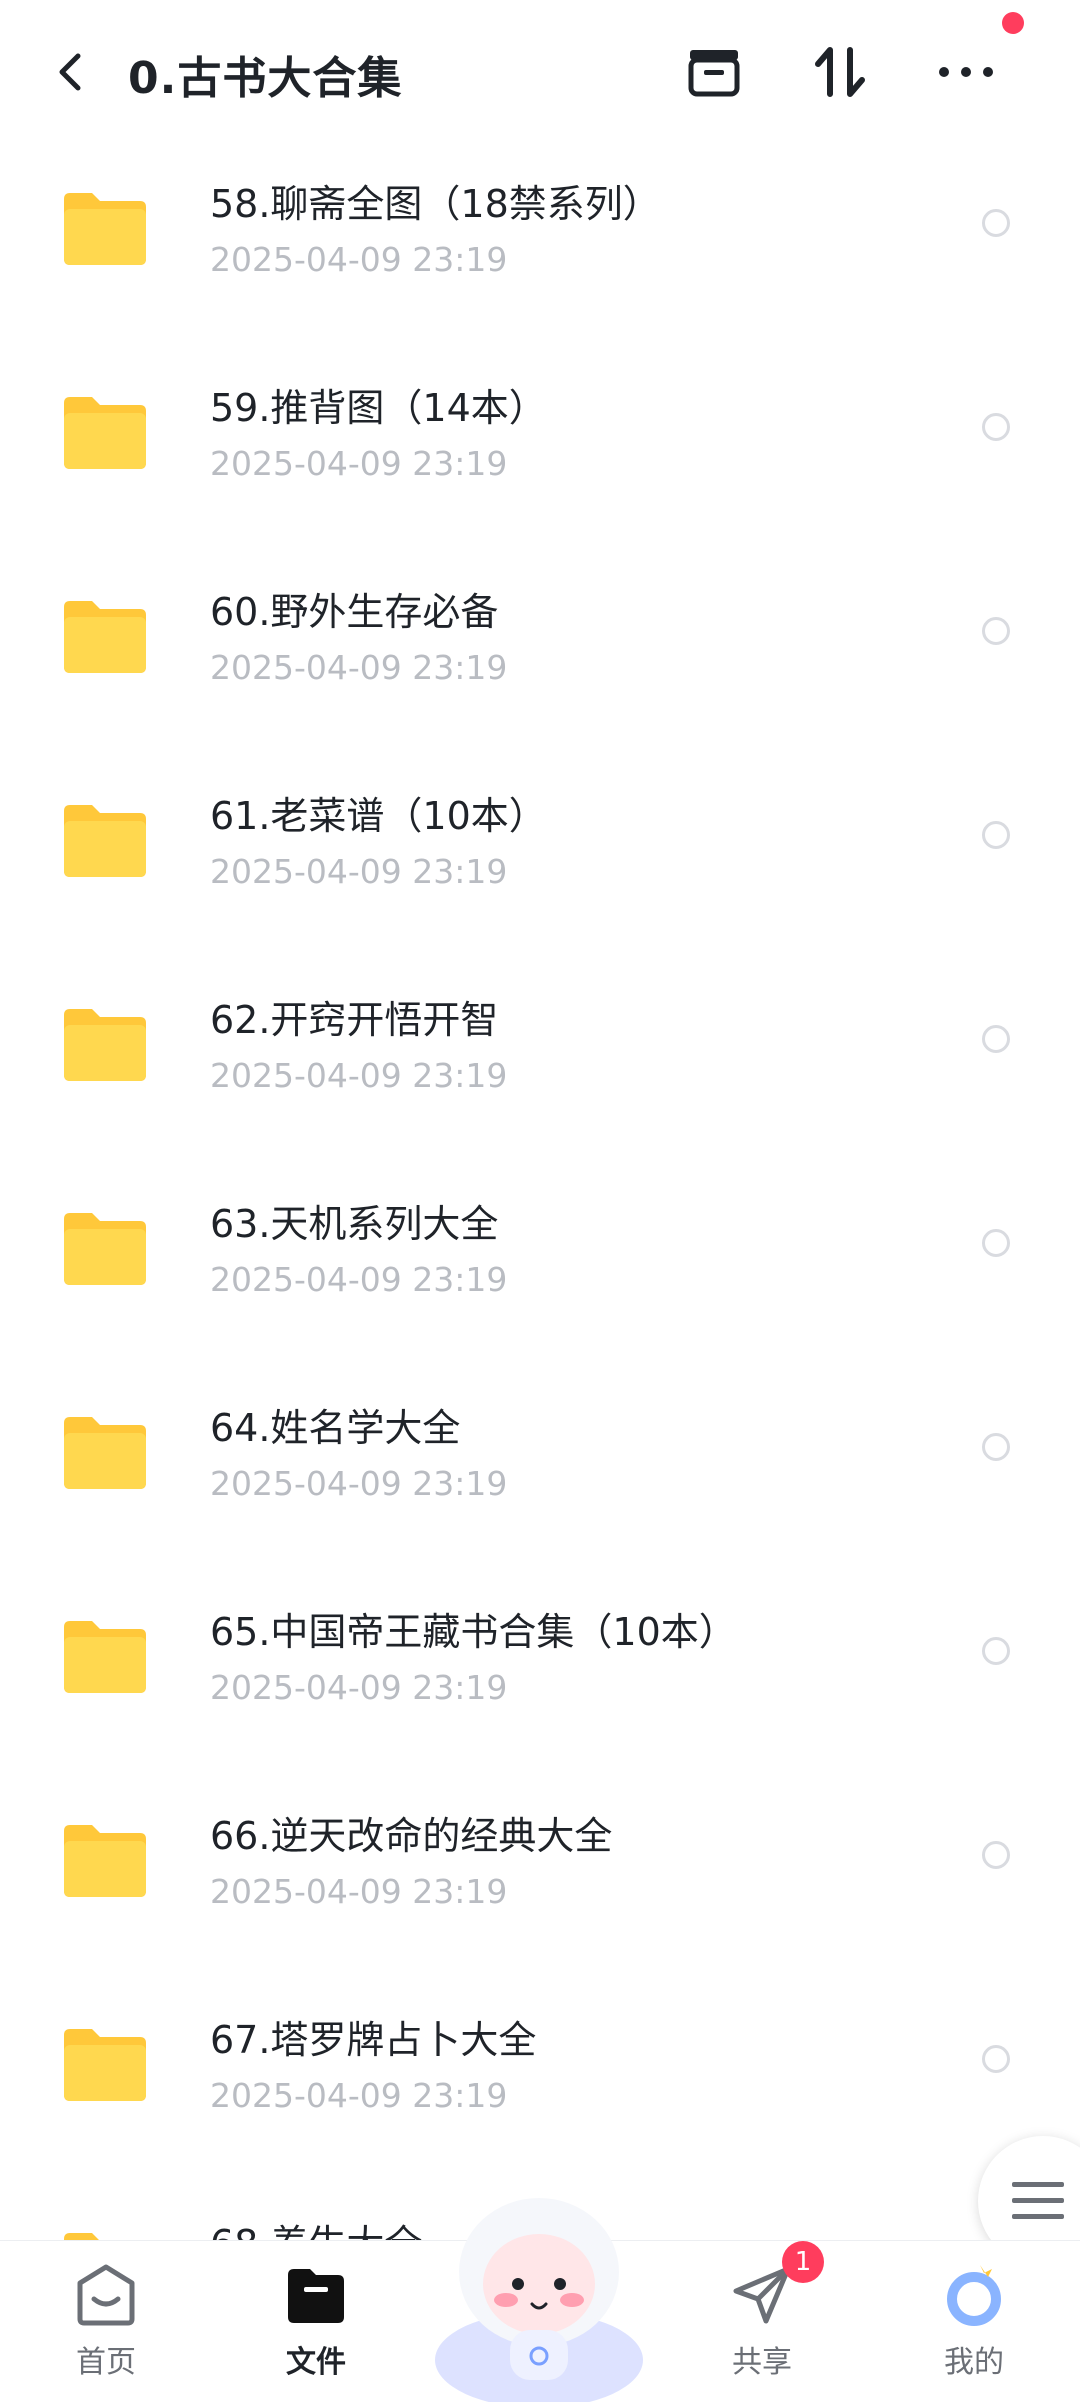 The width and height of the screenshot is (1080, 2403). Describe the element at coordinates (106, 2295) in the screenshot. I see `home-icon` at that location.